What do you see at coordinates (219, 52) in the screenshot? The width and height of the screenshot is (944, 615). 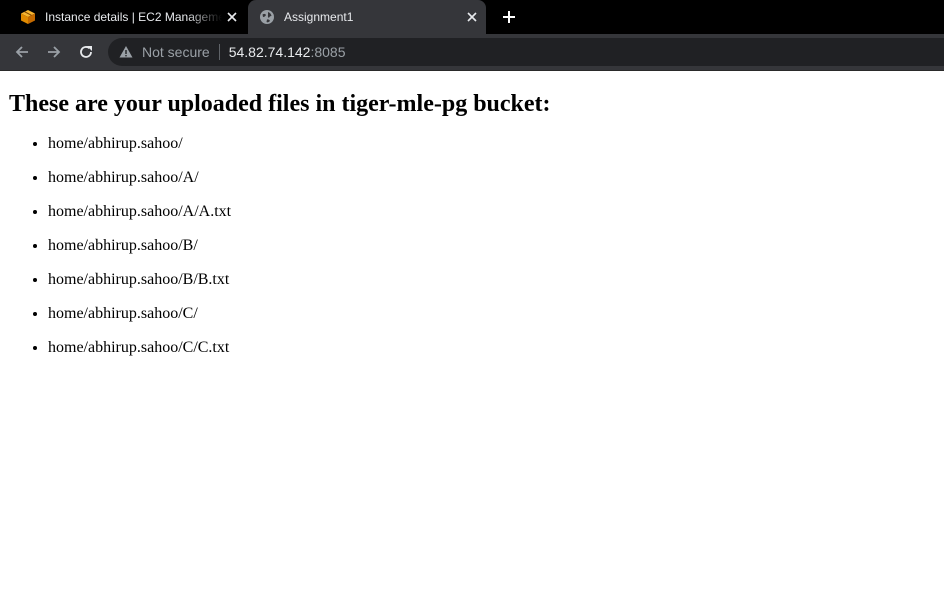 I see `divider` at bounding box center [219, 52].